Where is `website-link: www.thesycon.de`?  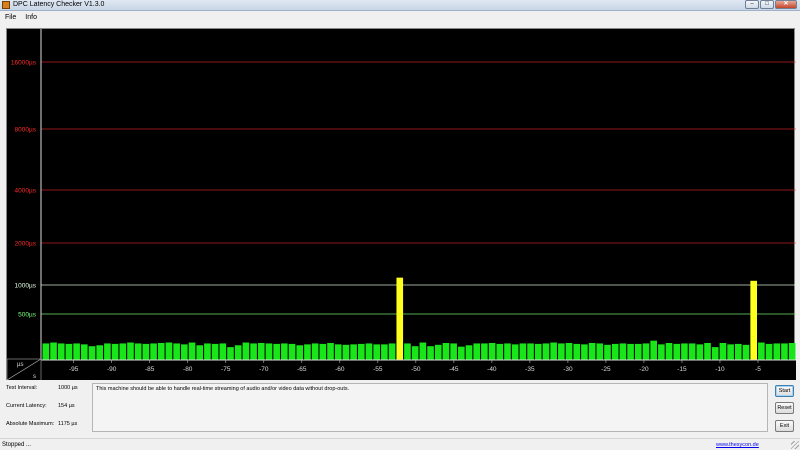
website-link: www.thesycon.de is located at coordinates (737, 445).